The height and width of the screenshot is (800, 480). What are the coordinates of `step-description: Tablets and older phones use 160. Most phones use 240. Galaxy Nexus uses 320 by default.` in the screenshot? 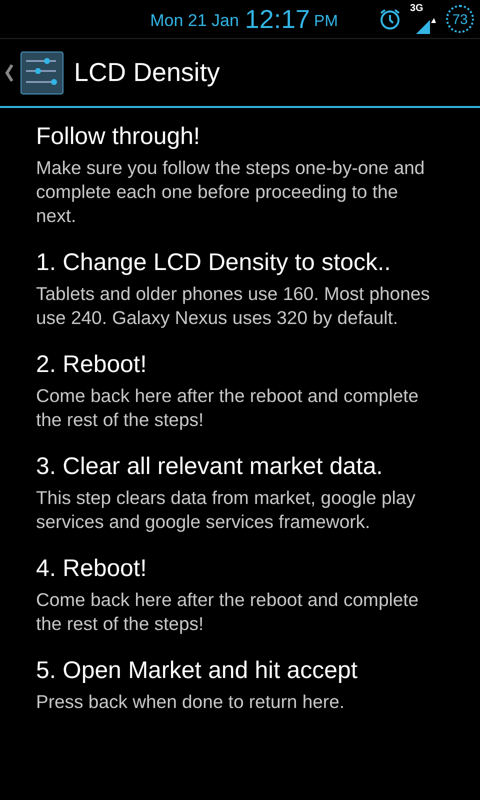 It's located at (233, 306).